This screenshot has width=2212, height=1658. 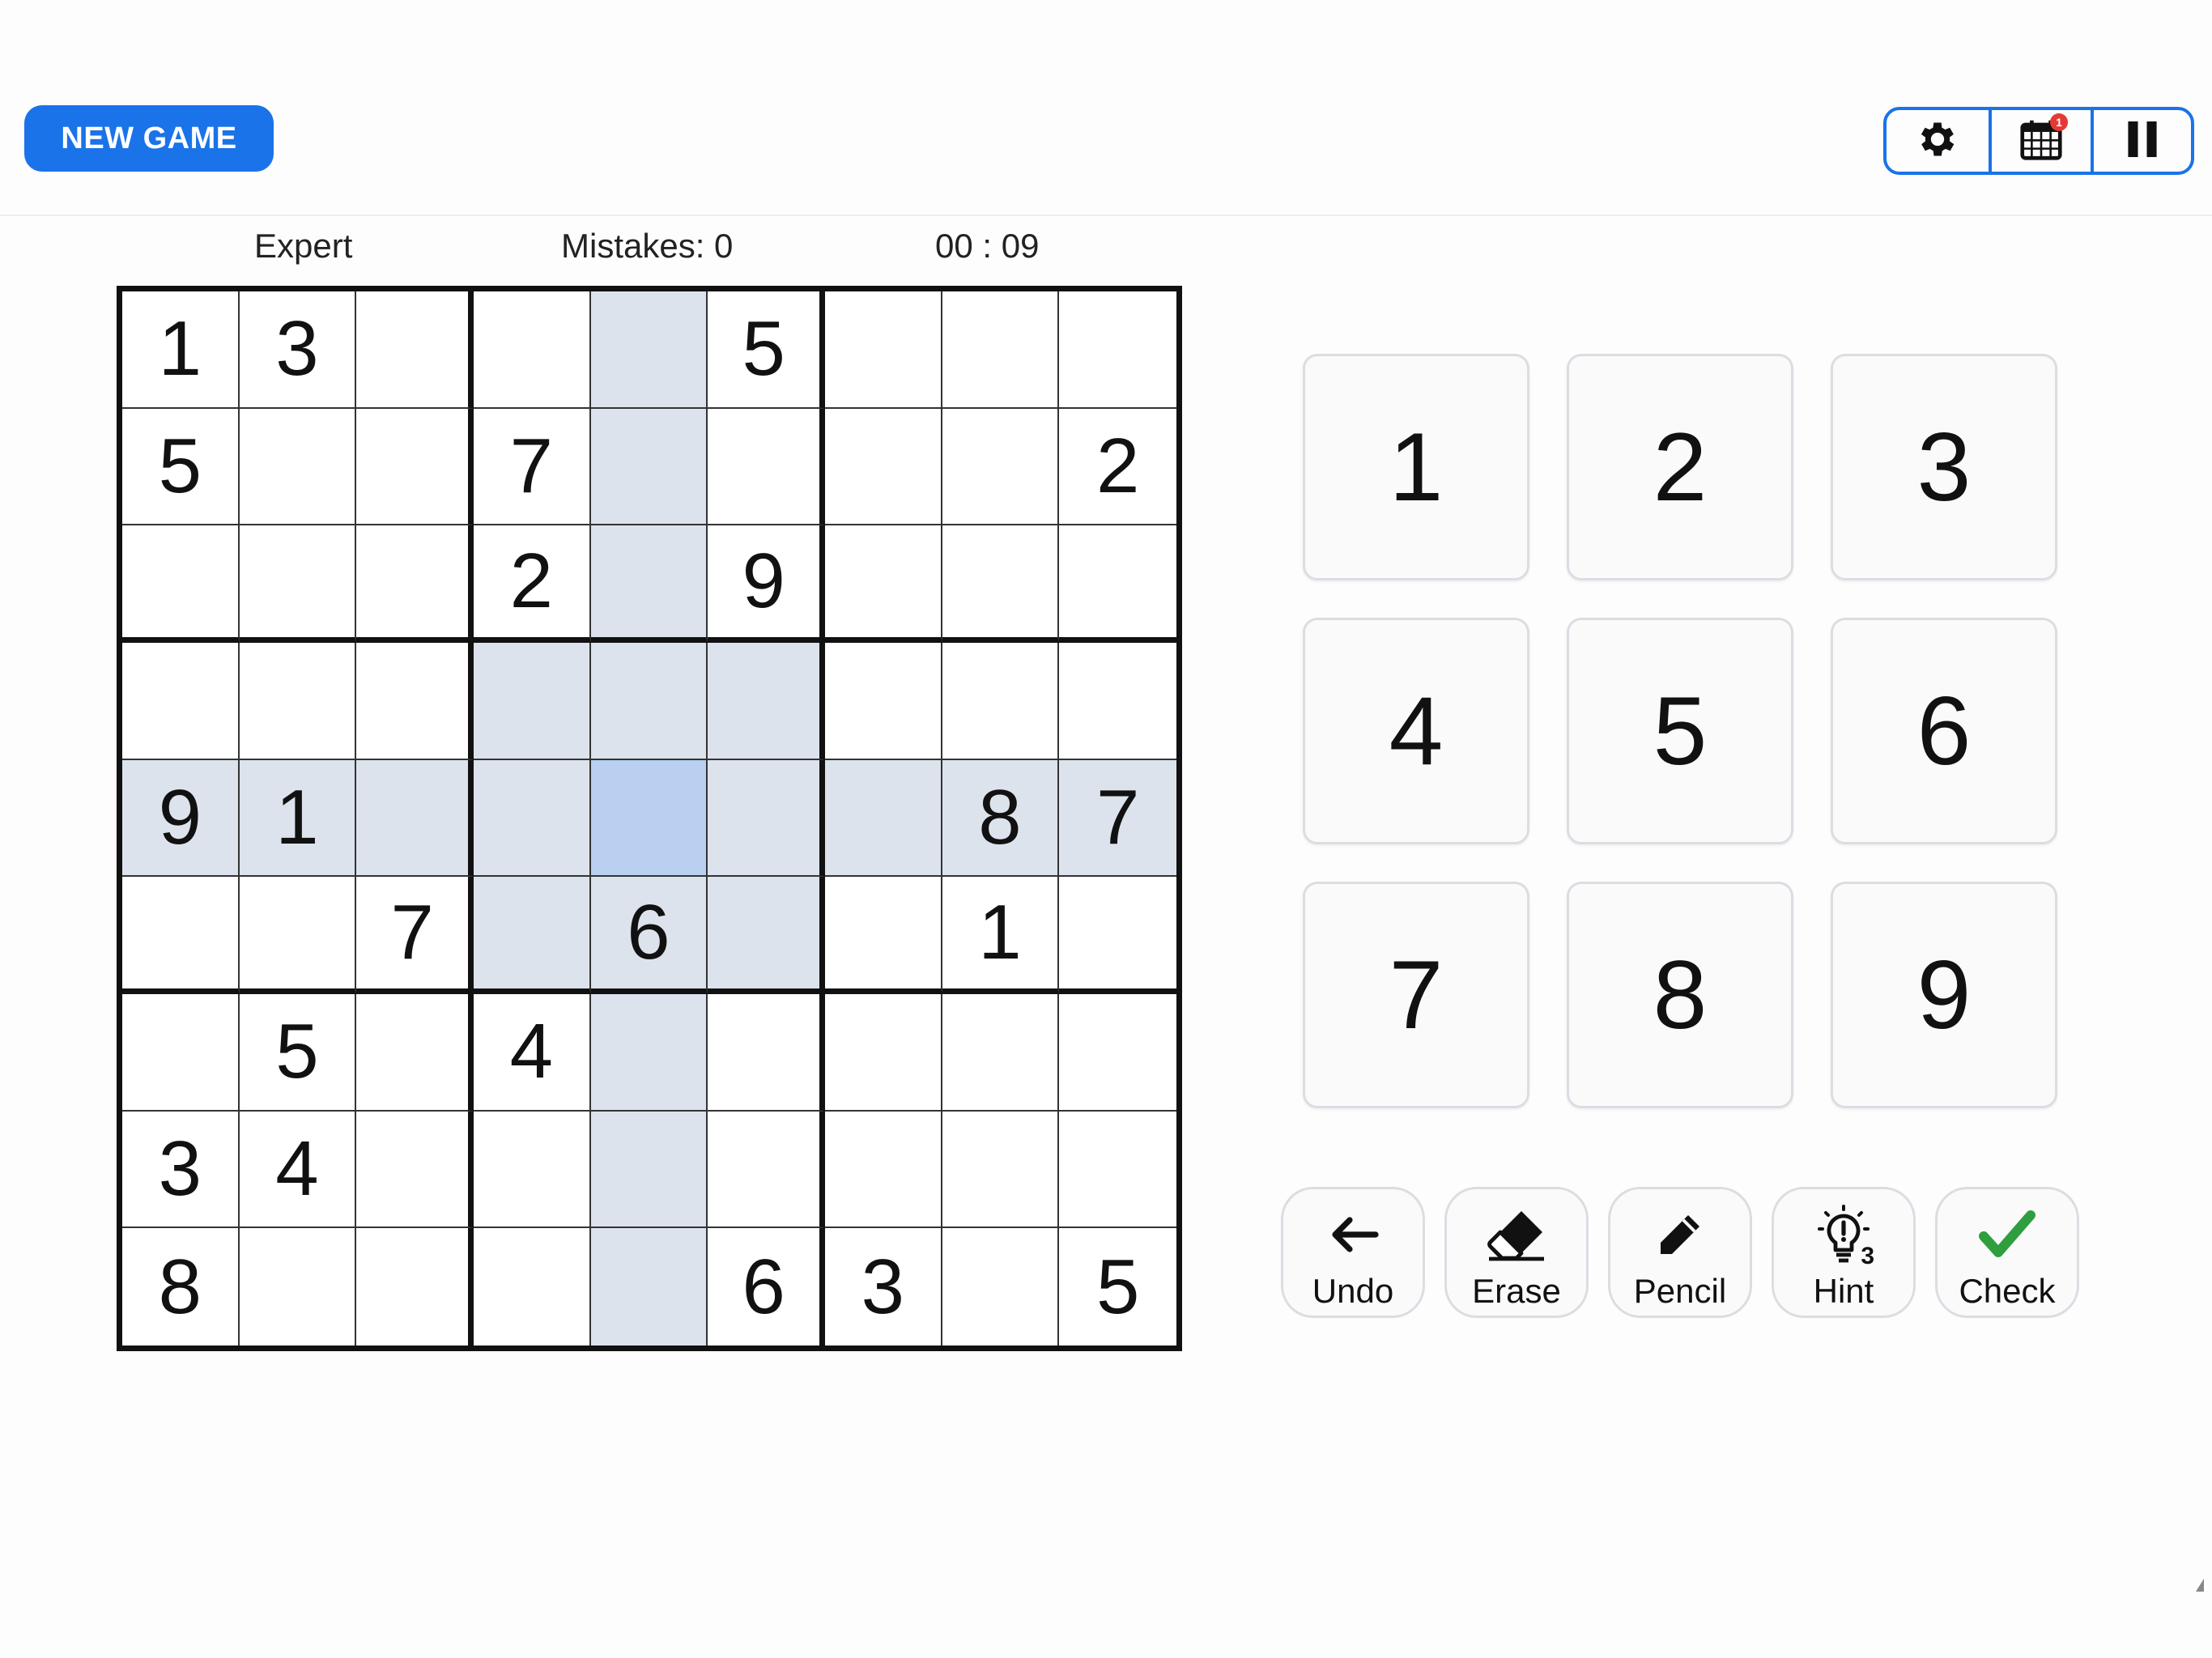 I want to click on undo-button: Undo, so click(x=1353, y=1252).